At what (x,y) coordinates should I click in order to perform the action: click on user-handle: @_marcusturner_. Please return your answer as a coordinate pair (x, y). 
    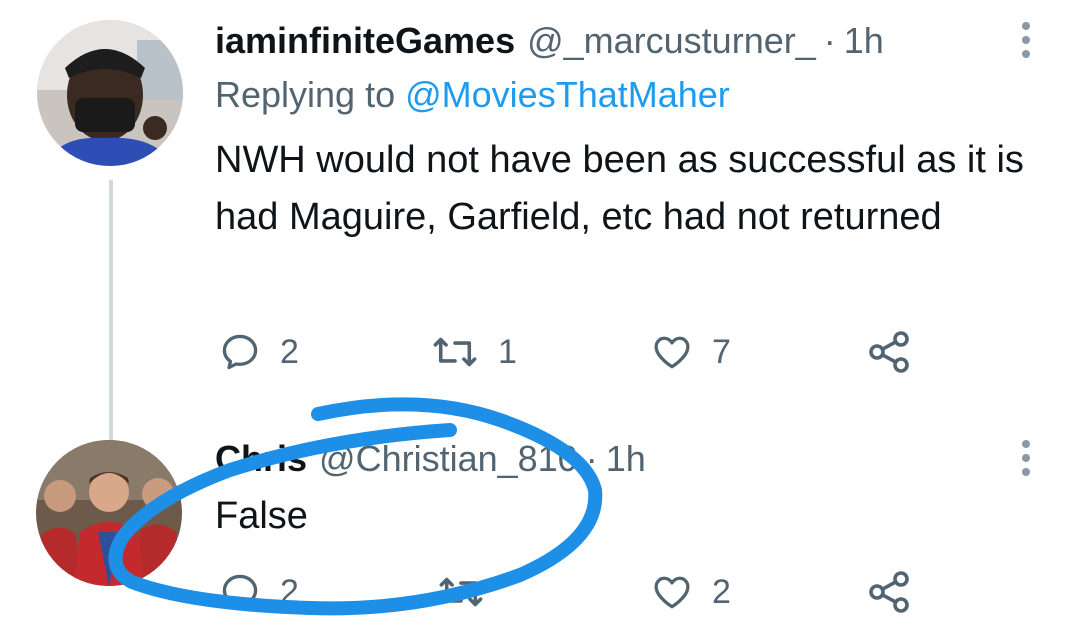
    Looking at the image, I should click on (671, 41).